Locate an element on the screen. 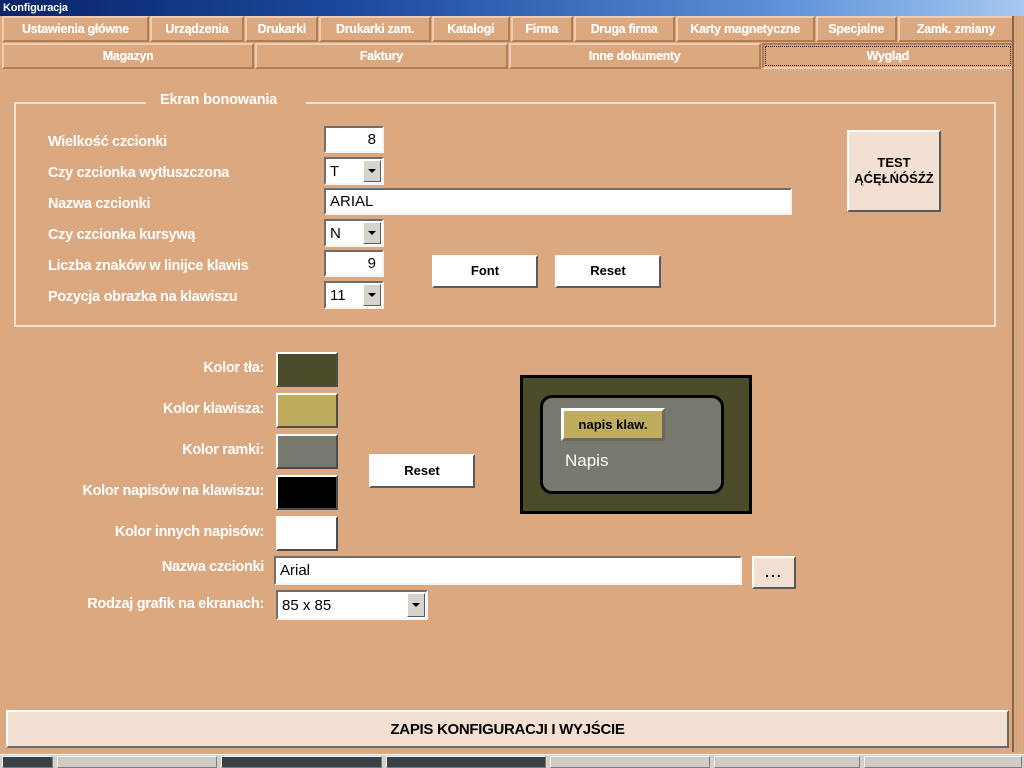 The width and height of the screenshot is (1024, 768). label-nazwa-czcionki-global: Nazwa czcionki is located at coordinates (212, 567).